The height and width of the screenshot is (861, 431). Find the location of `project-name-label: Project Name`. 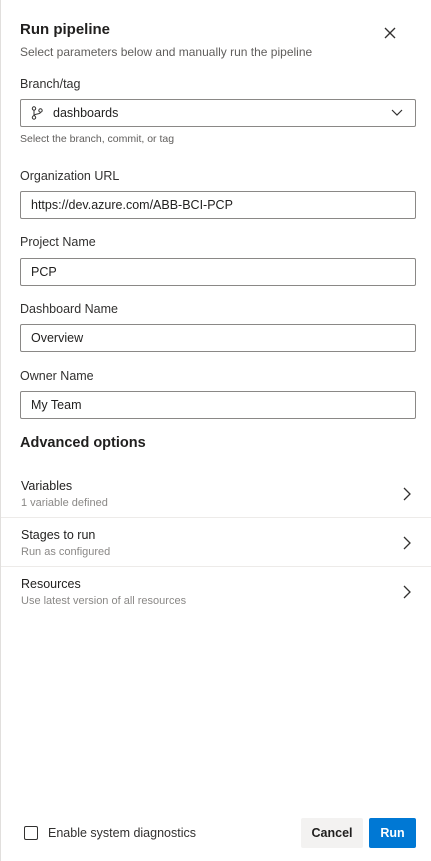

project-name-label: Project Name is located at coordinates (58, 242).